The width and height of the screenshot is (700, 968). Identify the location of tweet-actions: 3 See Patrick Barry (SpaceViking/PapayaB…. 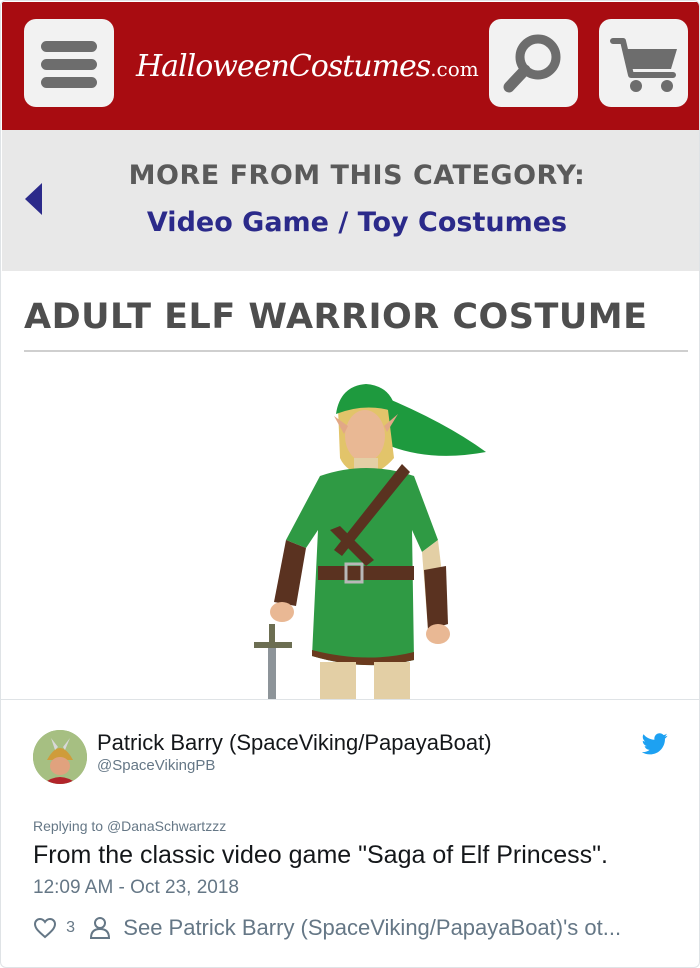
(353, 927).